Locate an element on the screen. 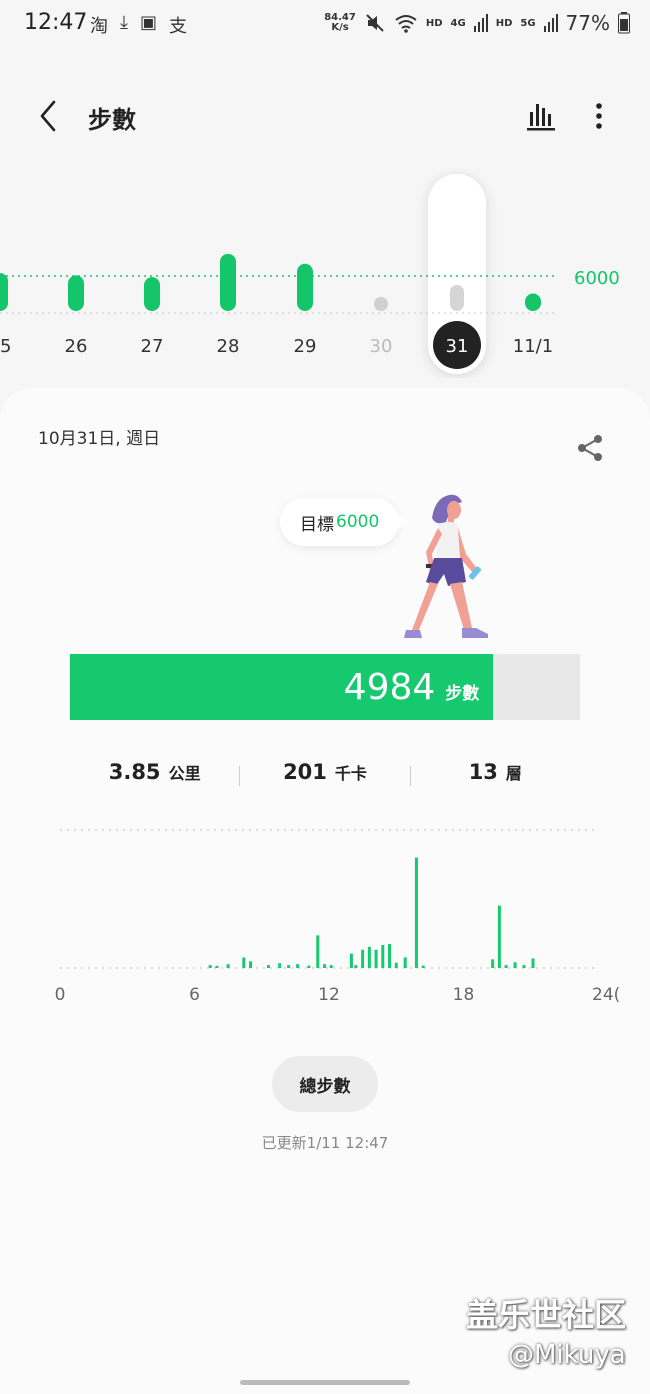 The image size is (650, 1394). status-right: 84.47 K/s HD 4G HD 5G 77% is located at coordinates (477, 23).